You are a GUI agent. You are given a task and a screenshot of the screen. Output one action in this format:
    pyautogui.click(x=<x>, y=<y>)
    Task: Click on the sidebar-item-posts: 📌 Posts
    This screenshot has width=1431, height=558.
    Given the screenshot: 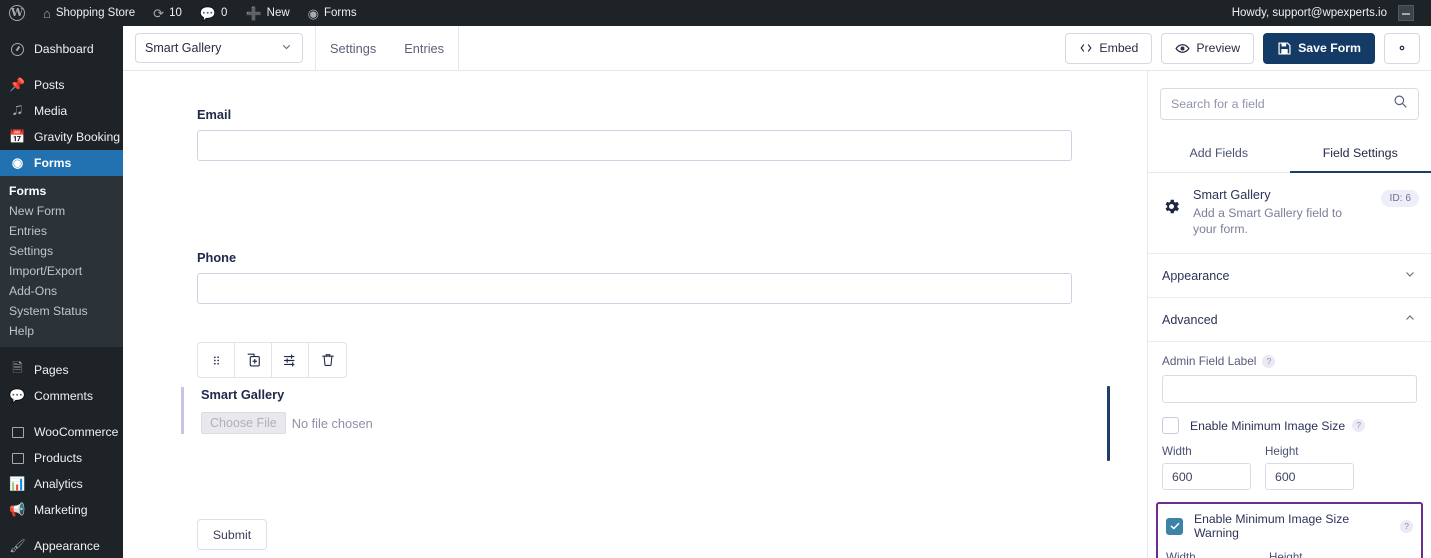 What is the action you would take?
    pyautogui.click(x=61, y=85)
    